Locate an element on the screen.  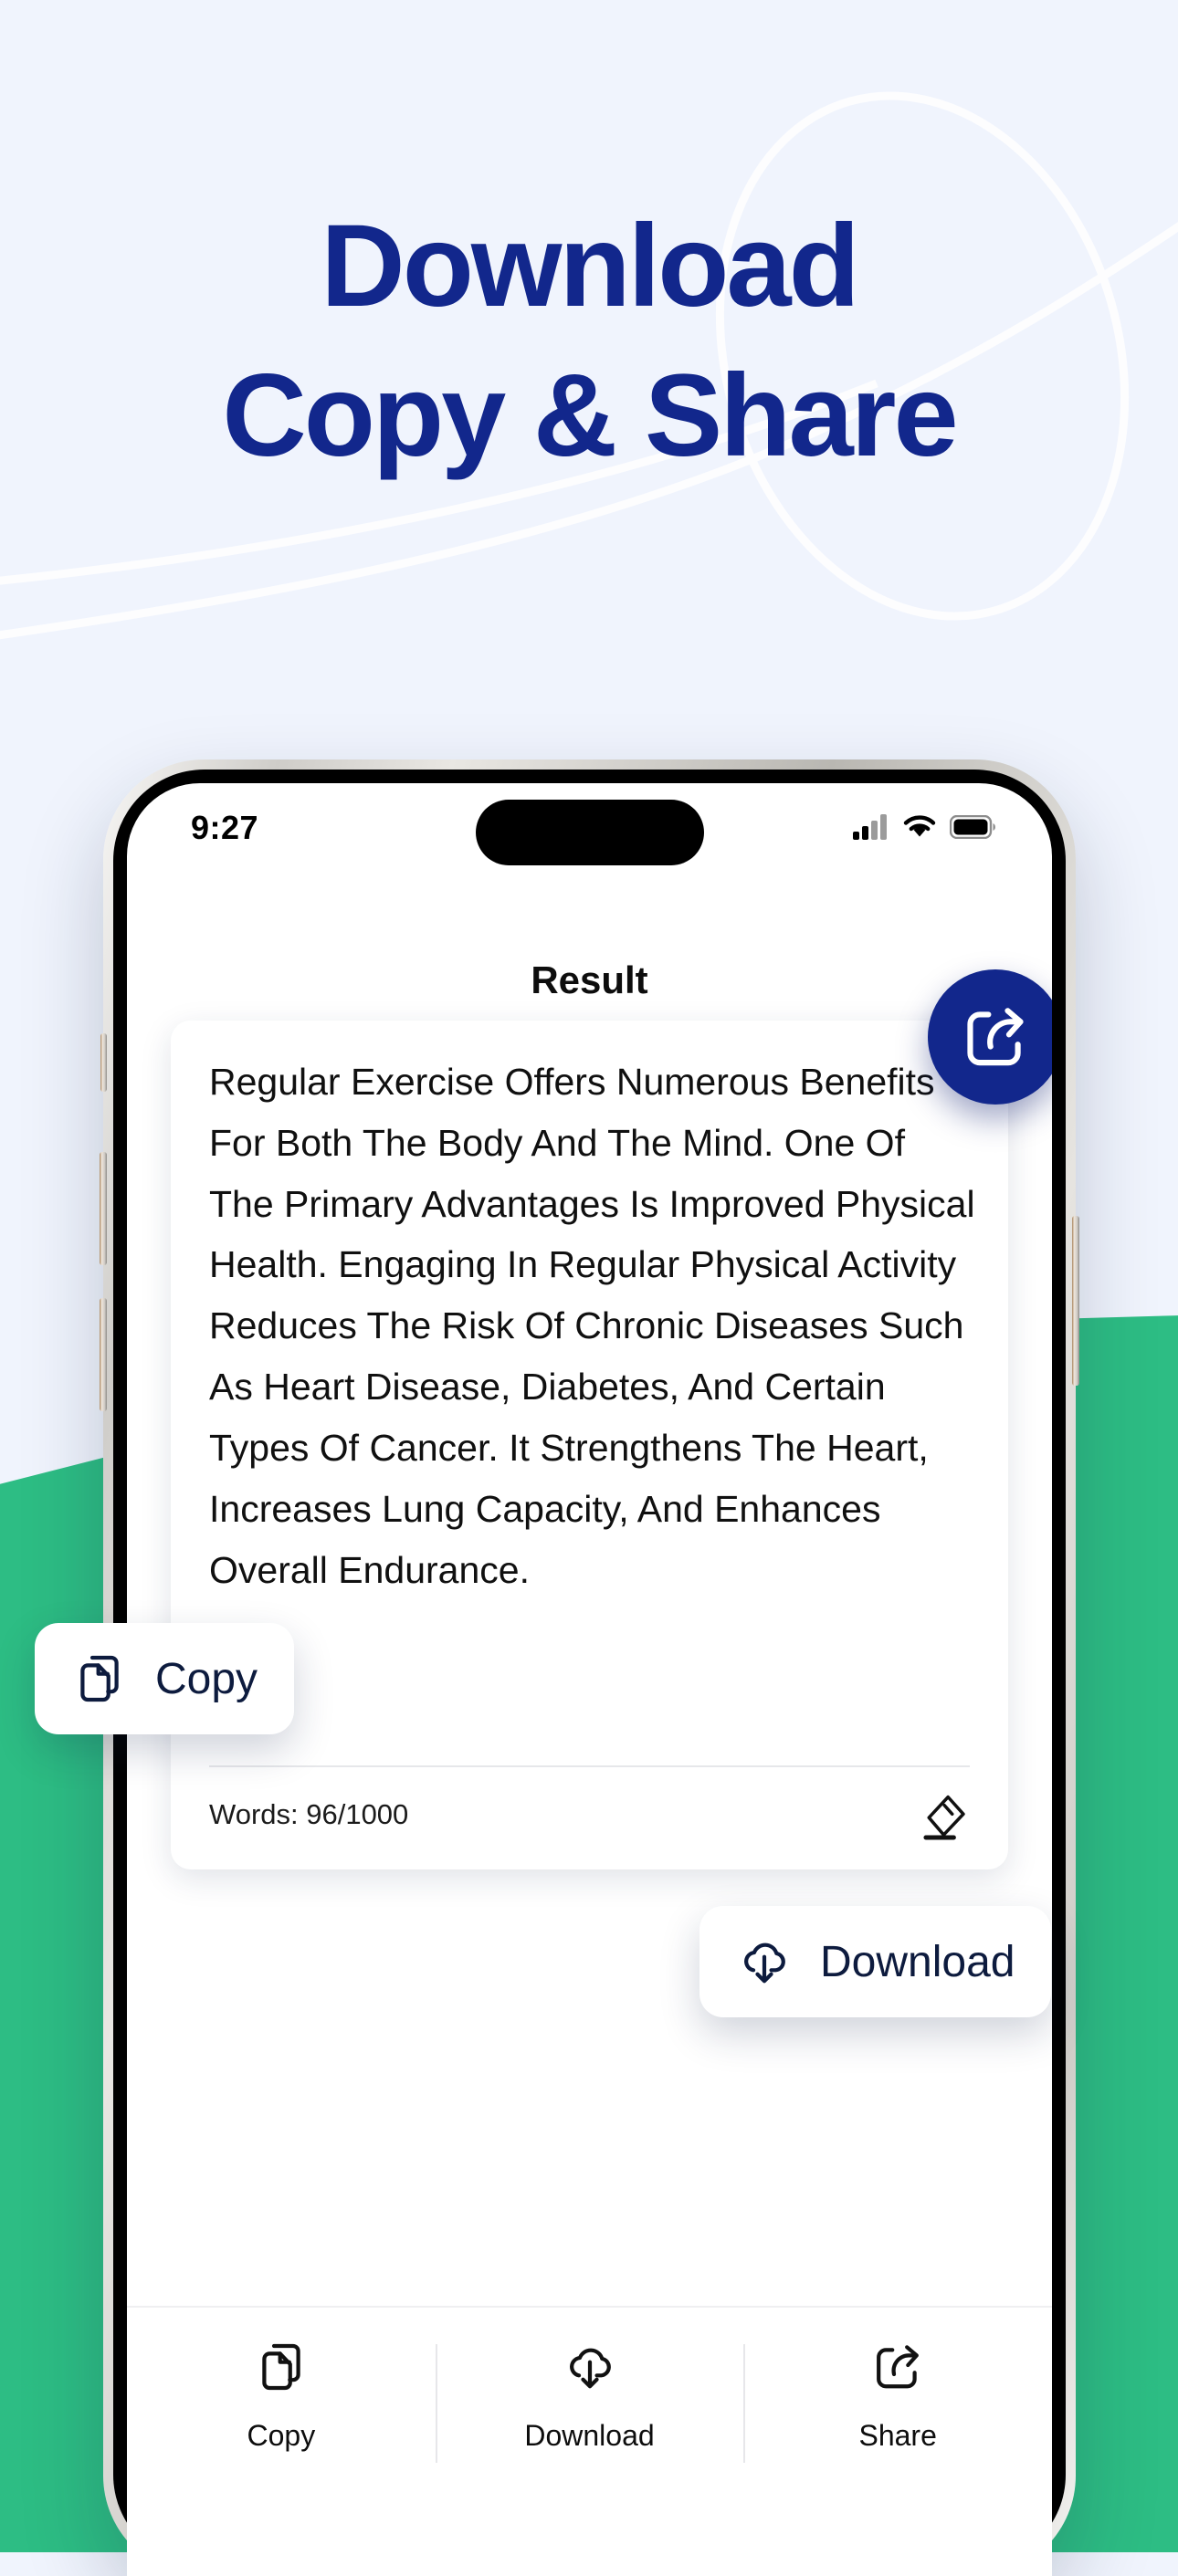
erase-button is located at coordinates (943, 1818).